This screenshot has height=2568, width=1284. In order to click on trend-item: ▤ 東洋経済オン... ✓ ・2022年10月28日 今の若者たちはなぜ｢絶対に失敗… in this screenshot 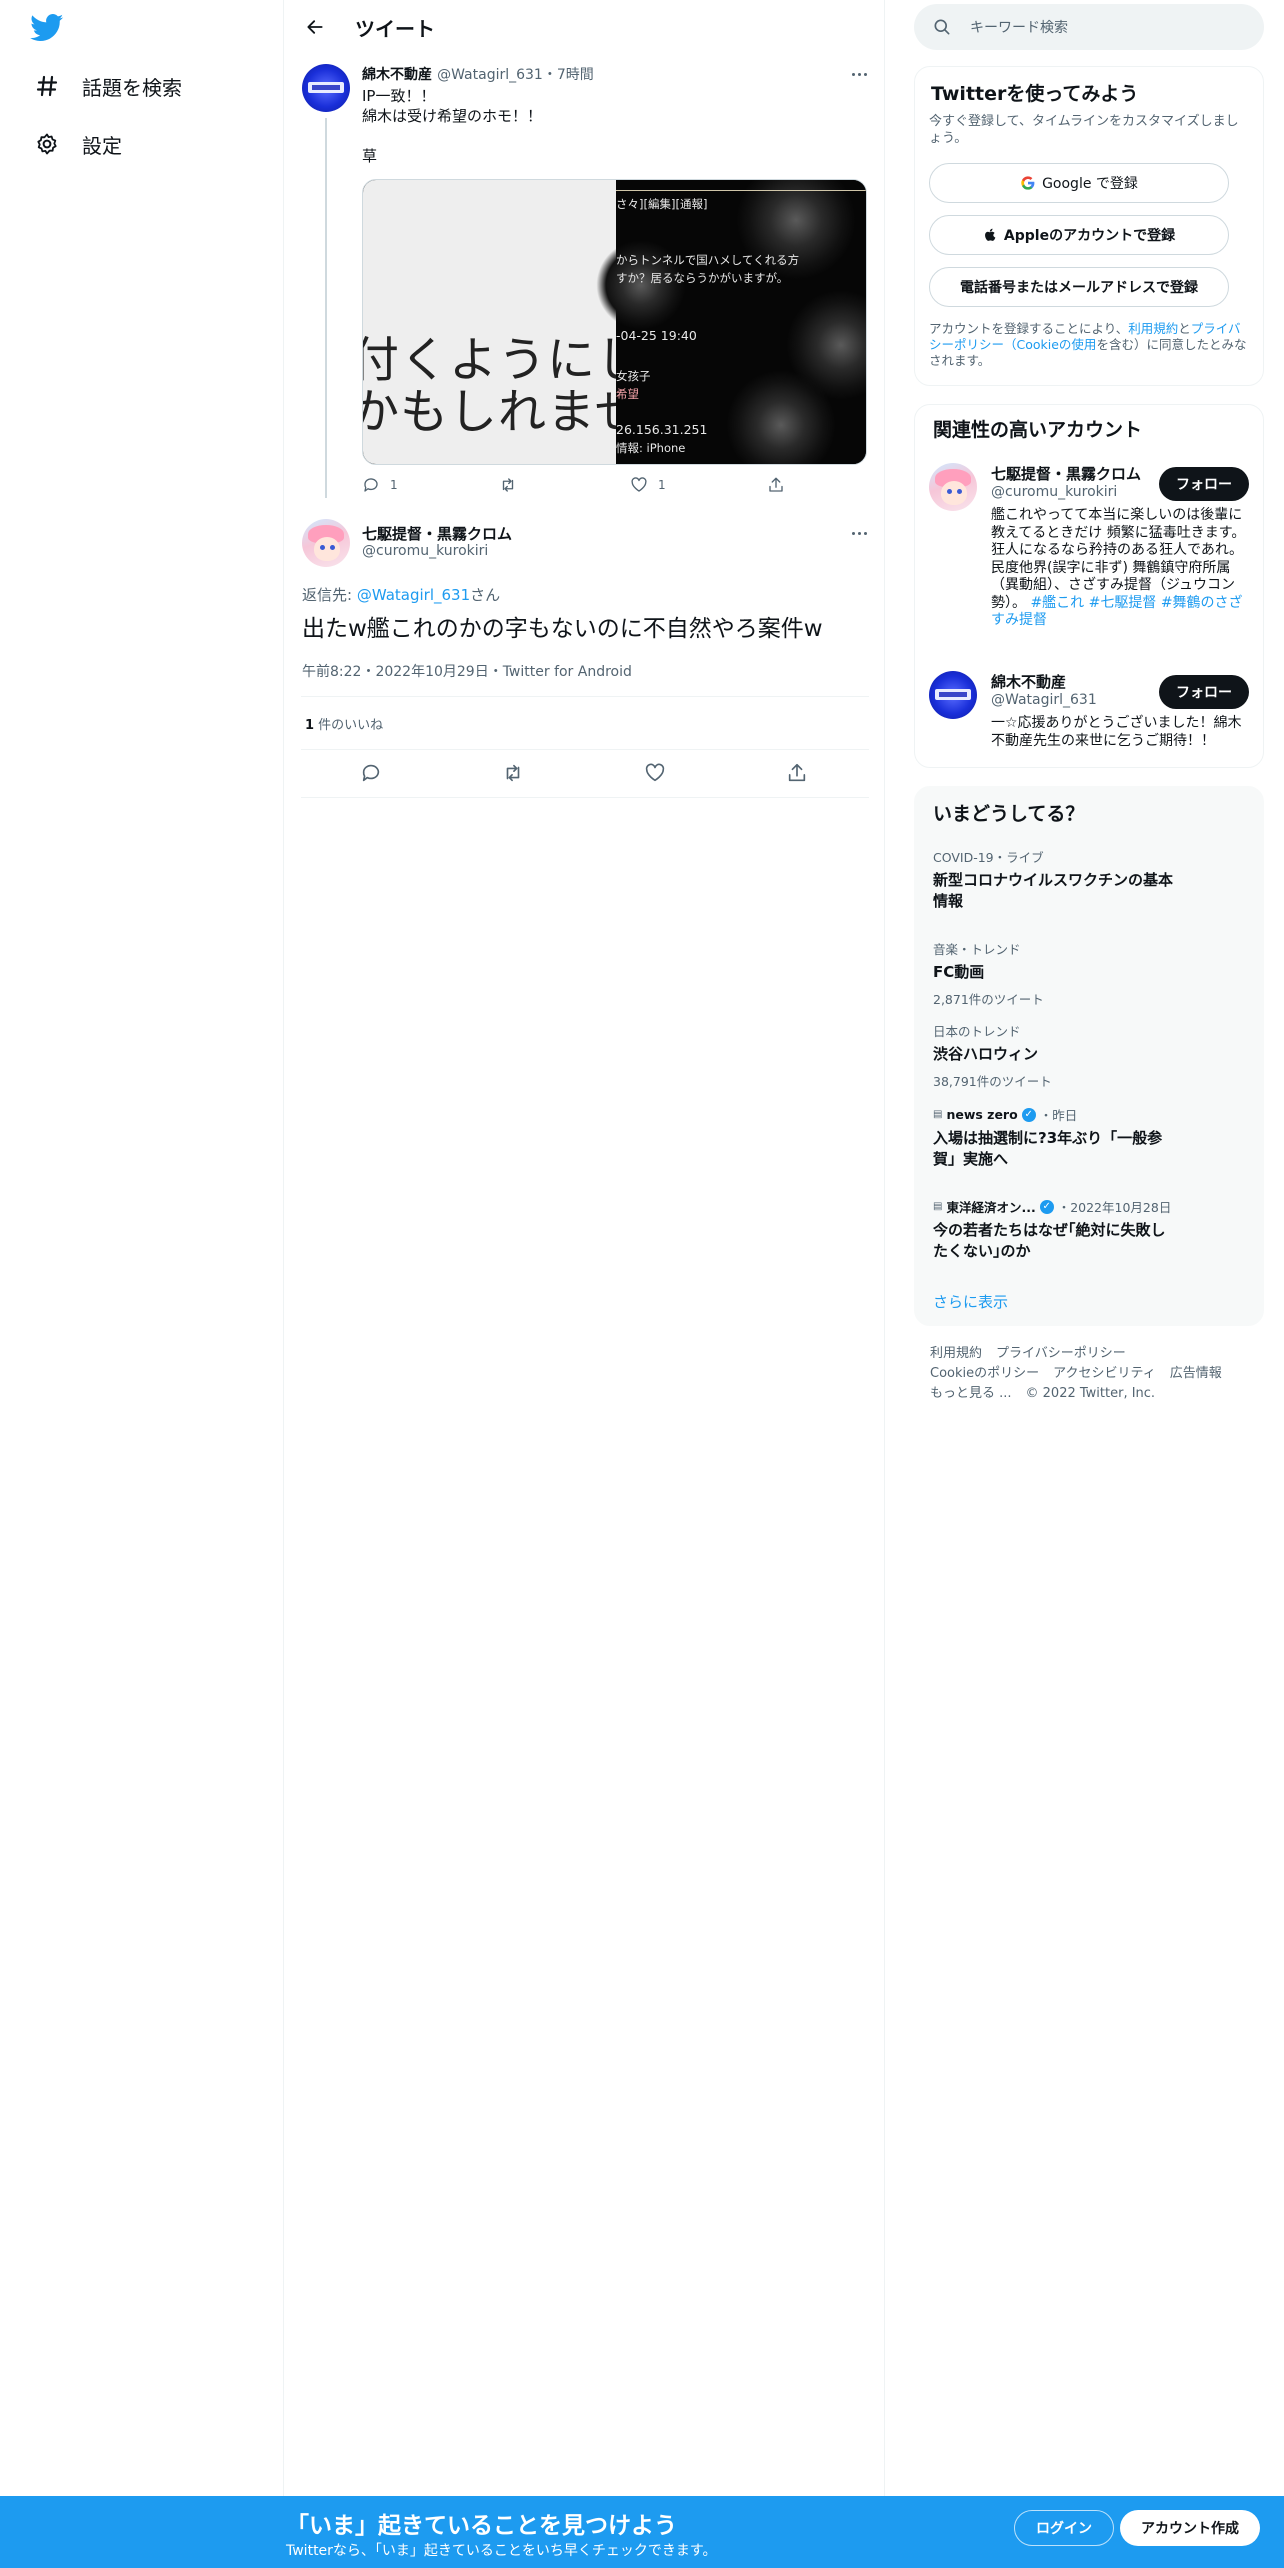, I will do `click(1088, 1229)`.